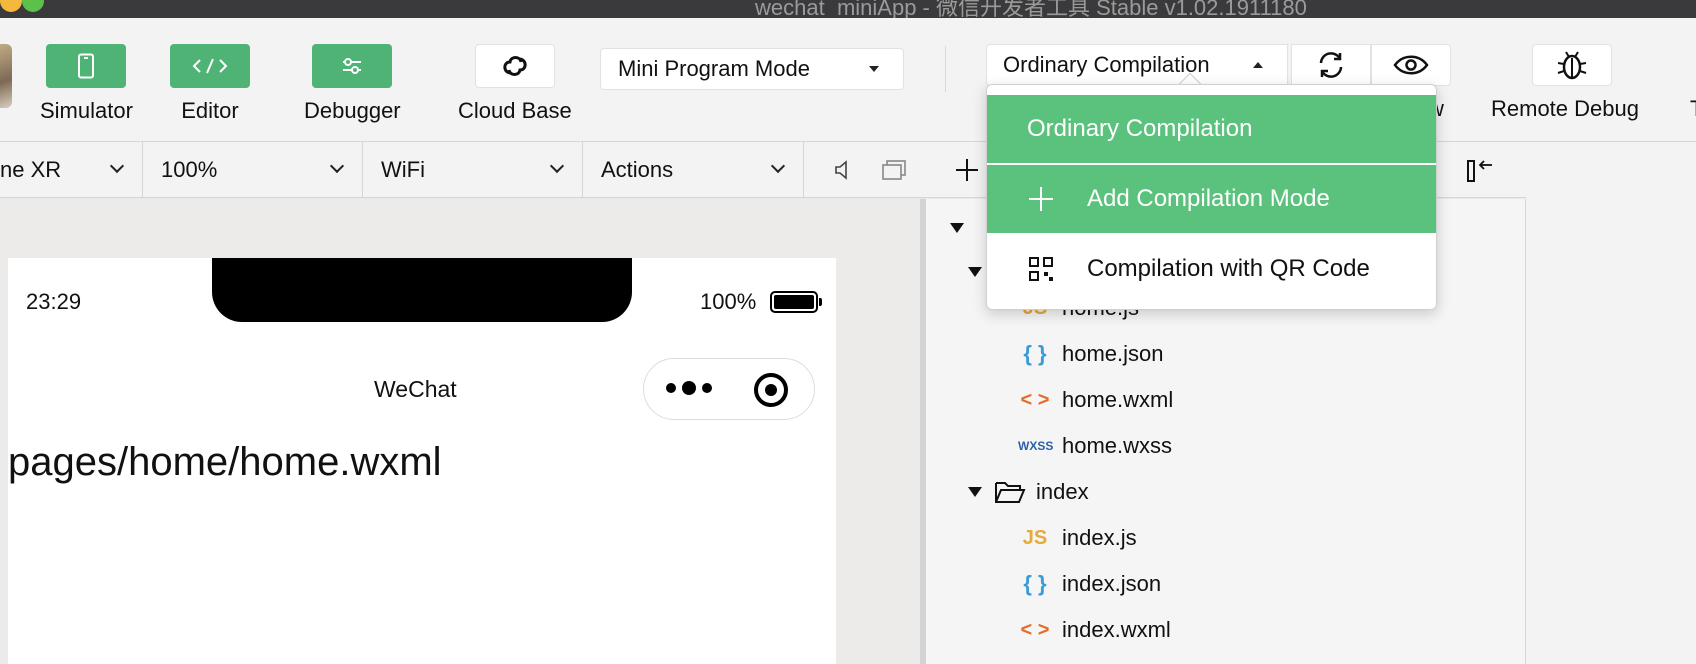 The height and width of the screenshot is (664, 1696). I want to click on actions-select-value: Actions, so click(637, 169).